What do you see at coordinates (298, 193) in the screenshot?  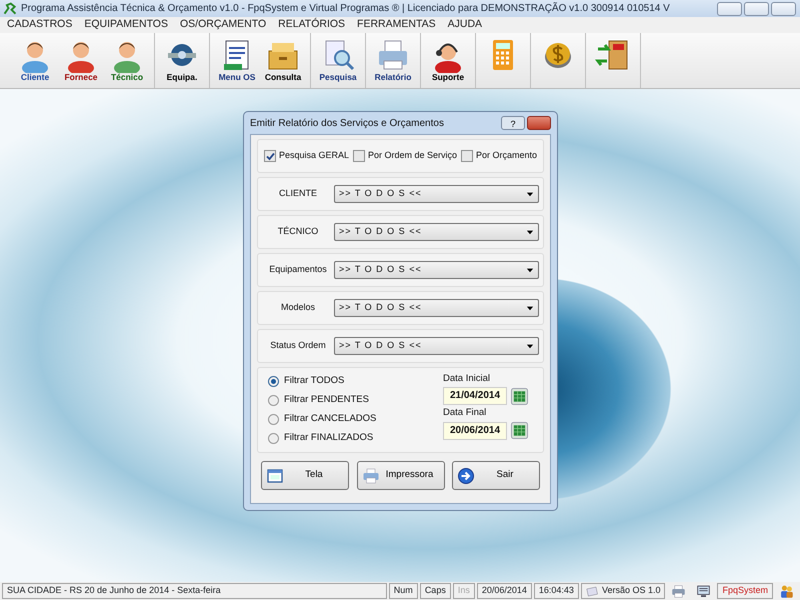 I see `filter-label: CLIENTE` at bounding box center [298, 193].